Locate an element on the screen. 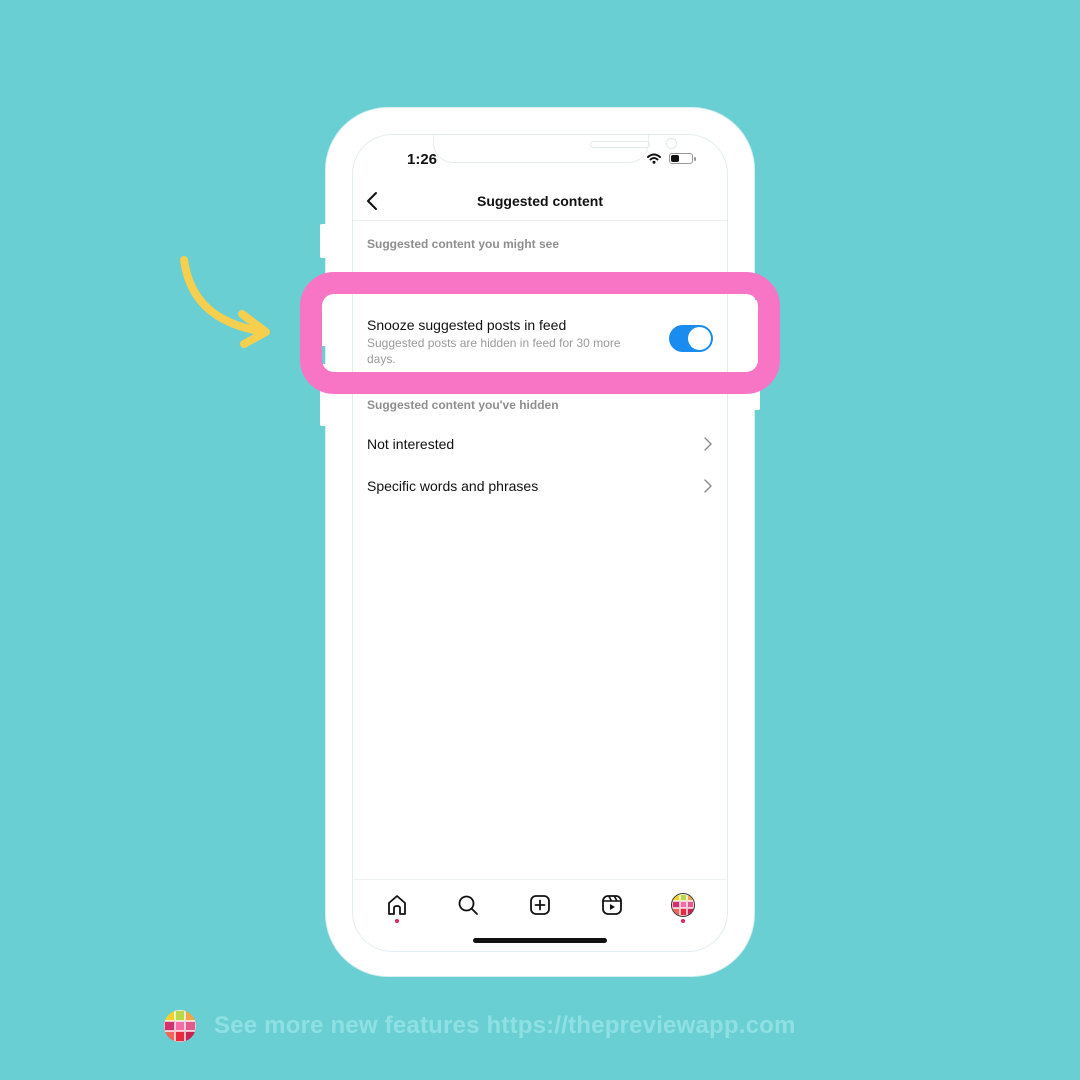  tab-home is located at coordinates (397, 905).